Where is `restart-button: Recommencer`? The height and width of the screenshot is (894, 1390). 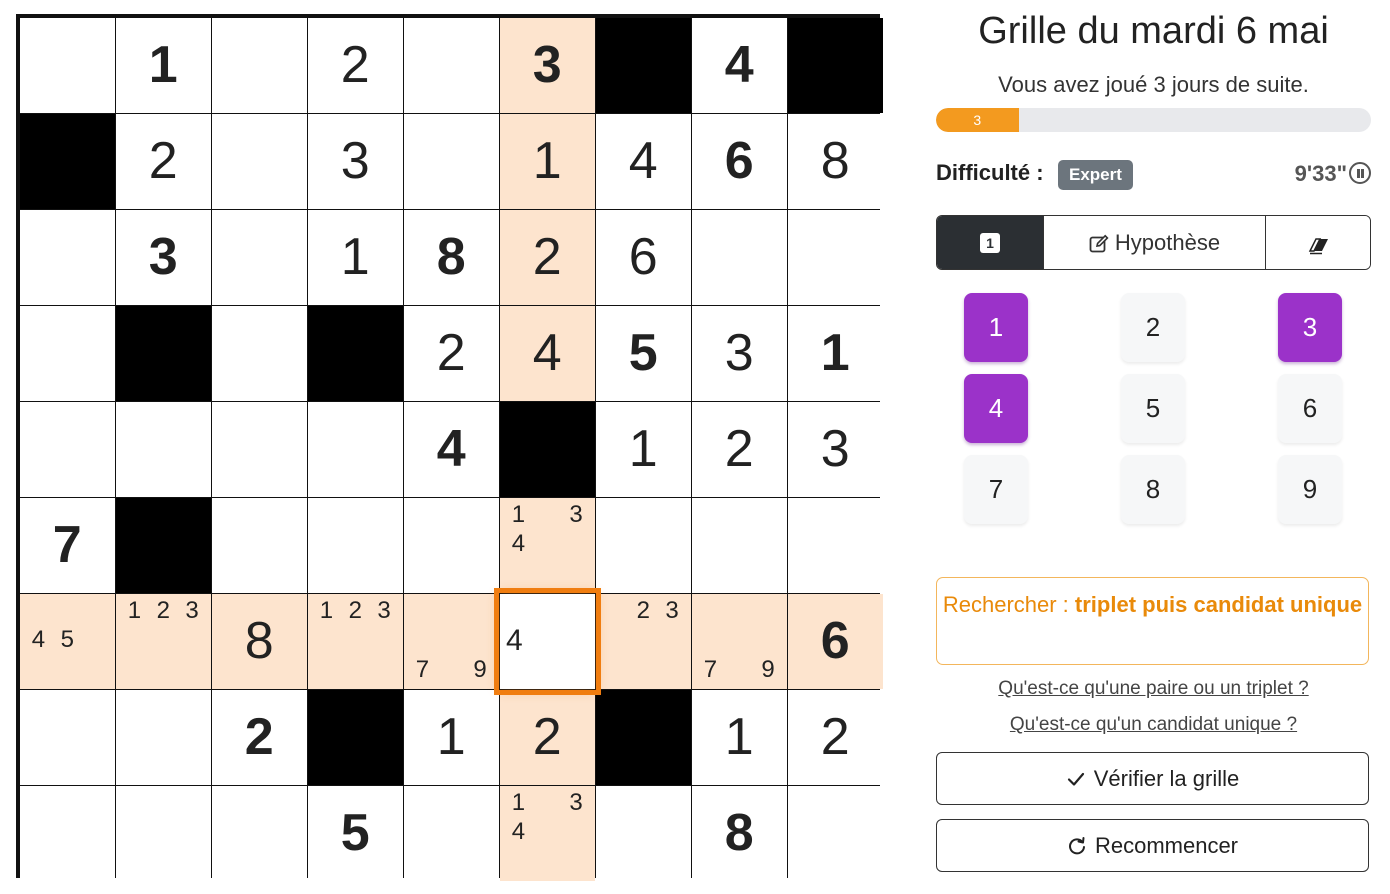 restart-button: Recommencer is located at coordinates (1152, 845).